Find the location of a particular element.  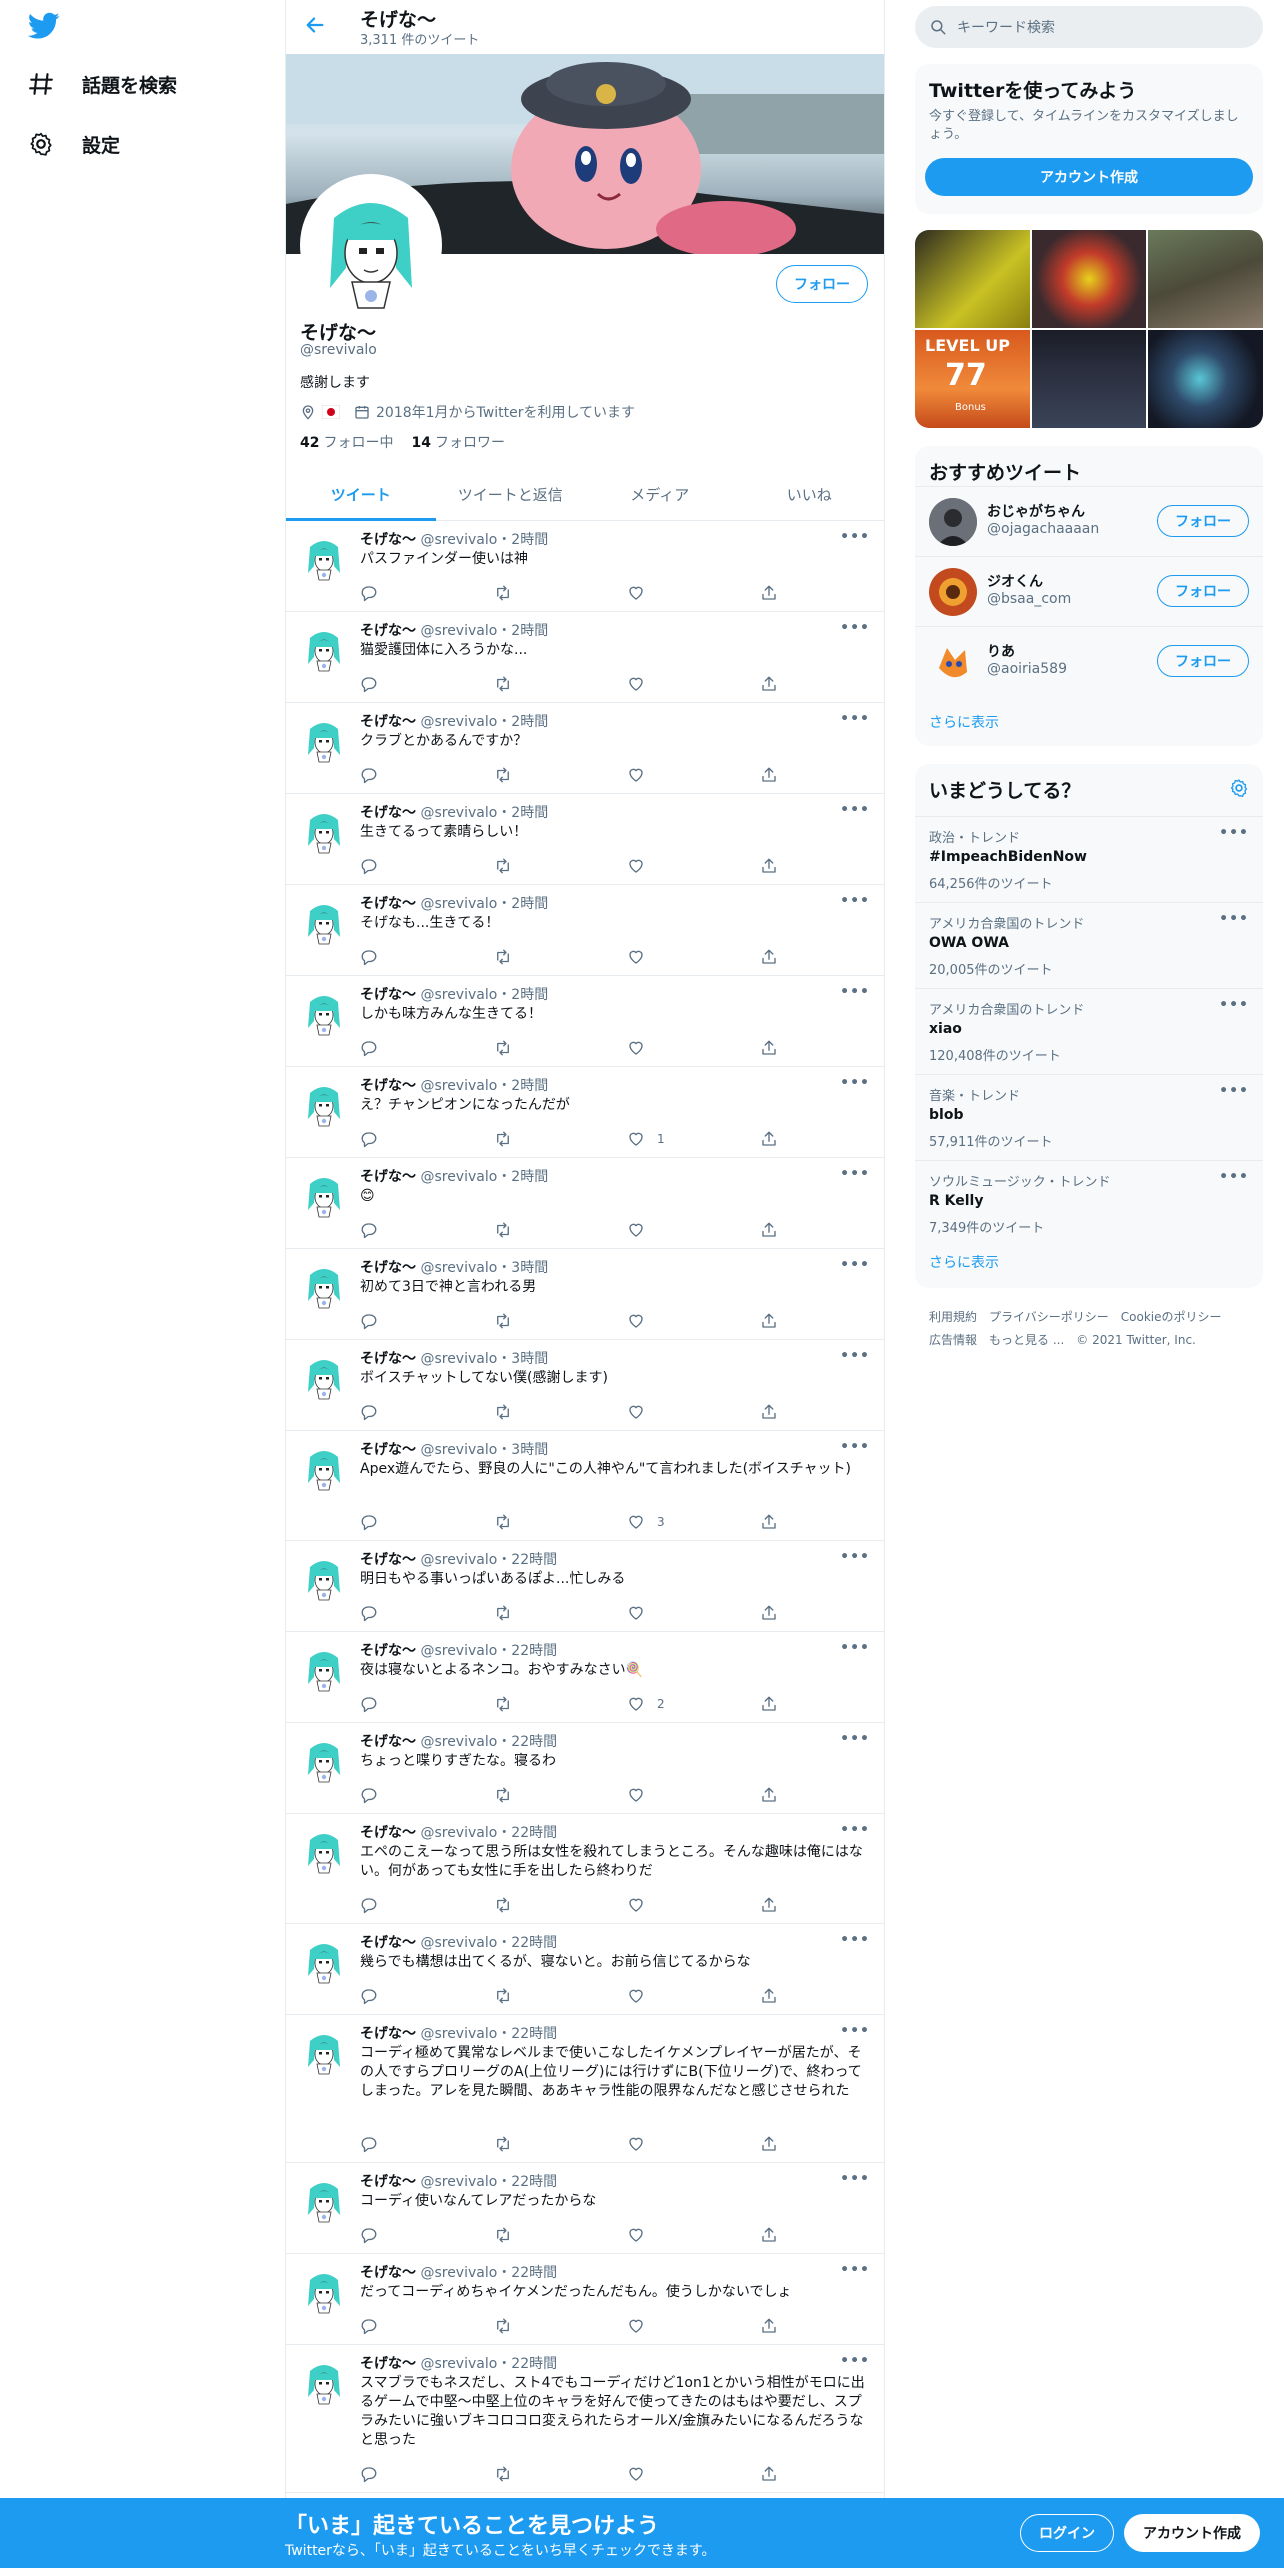

nav-item-settings: 設定 is located at coordinates (74, 144).